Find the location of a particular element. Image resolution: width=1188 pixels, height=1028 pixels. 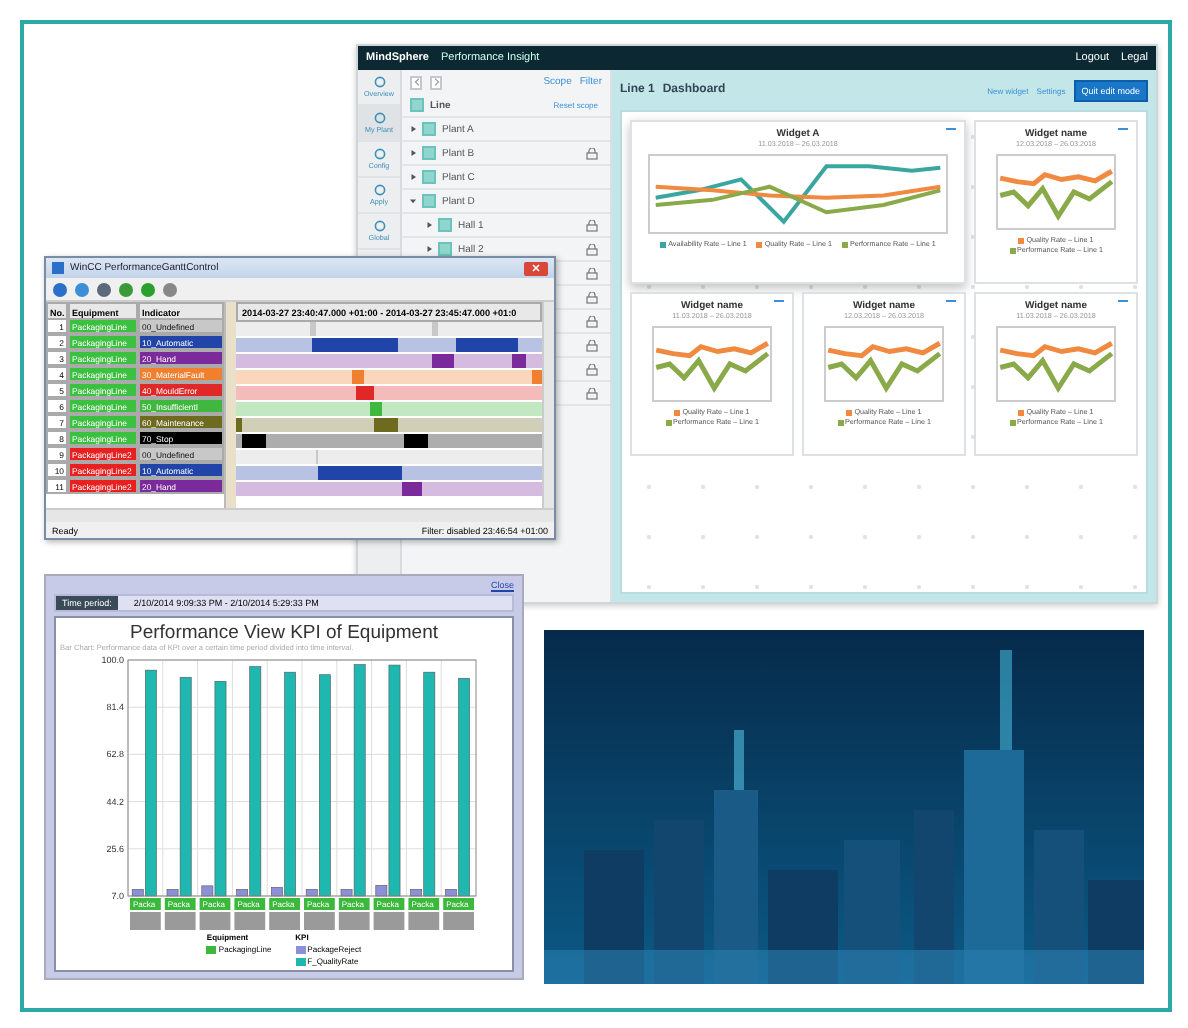

close-button is located at coordinates (536, 268).